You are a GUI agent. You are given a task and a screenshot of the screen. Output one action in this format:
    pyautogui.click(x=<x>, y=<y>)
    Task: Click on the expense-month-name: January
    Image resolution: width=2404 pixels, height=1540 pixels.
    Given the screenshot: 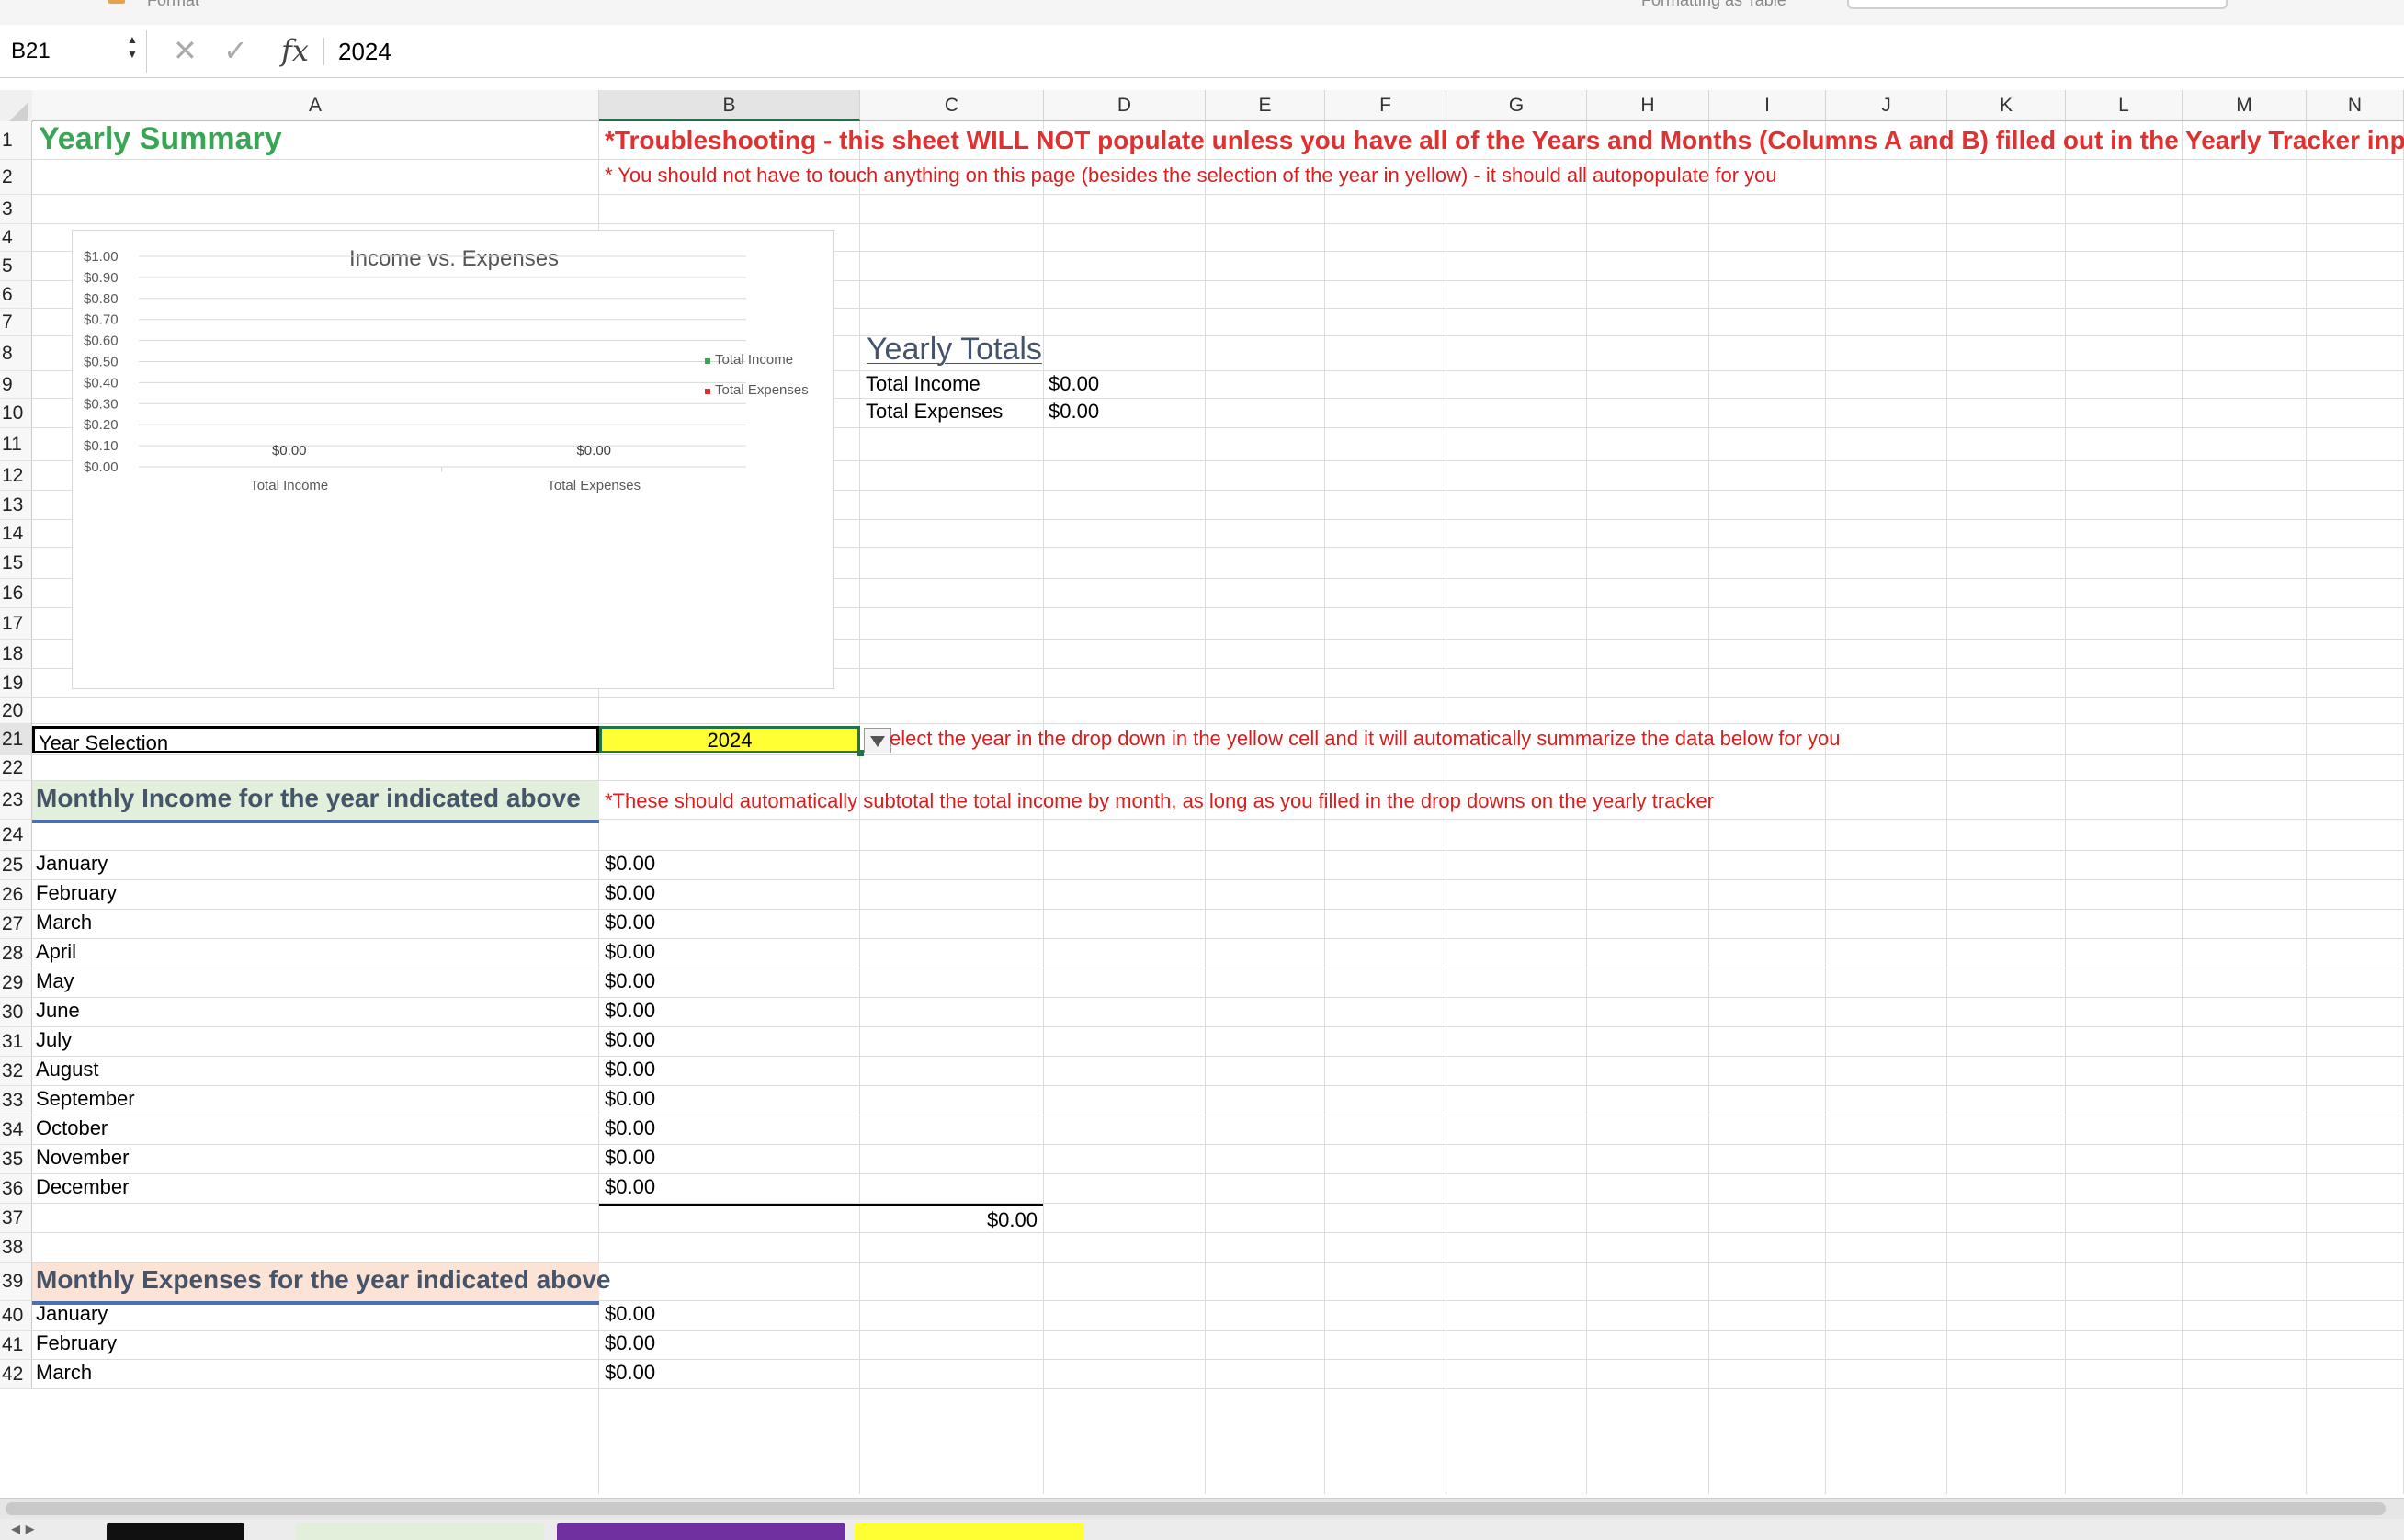 What is the action you would take?
    pyautogui.click(x=70, y=1314)
    